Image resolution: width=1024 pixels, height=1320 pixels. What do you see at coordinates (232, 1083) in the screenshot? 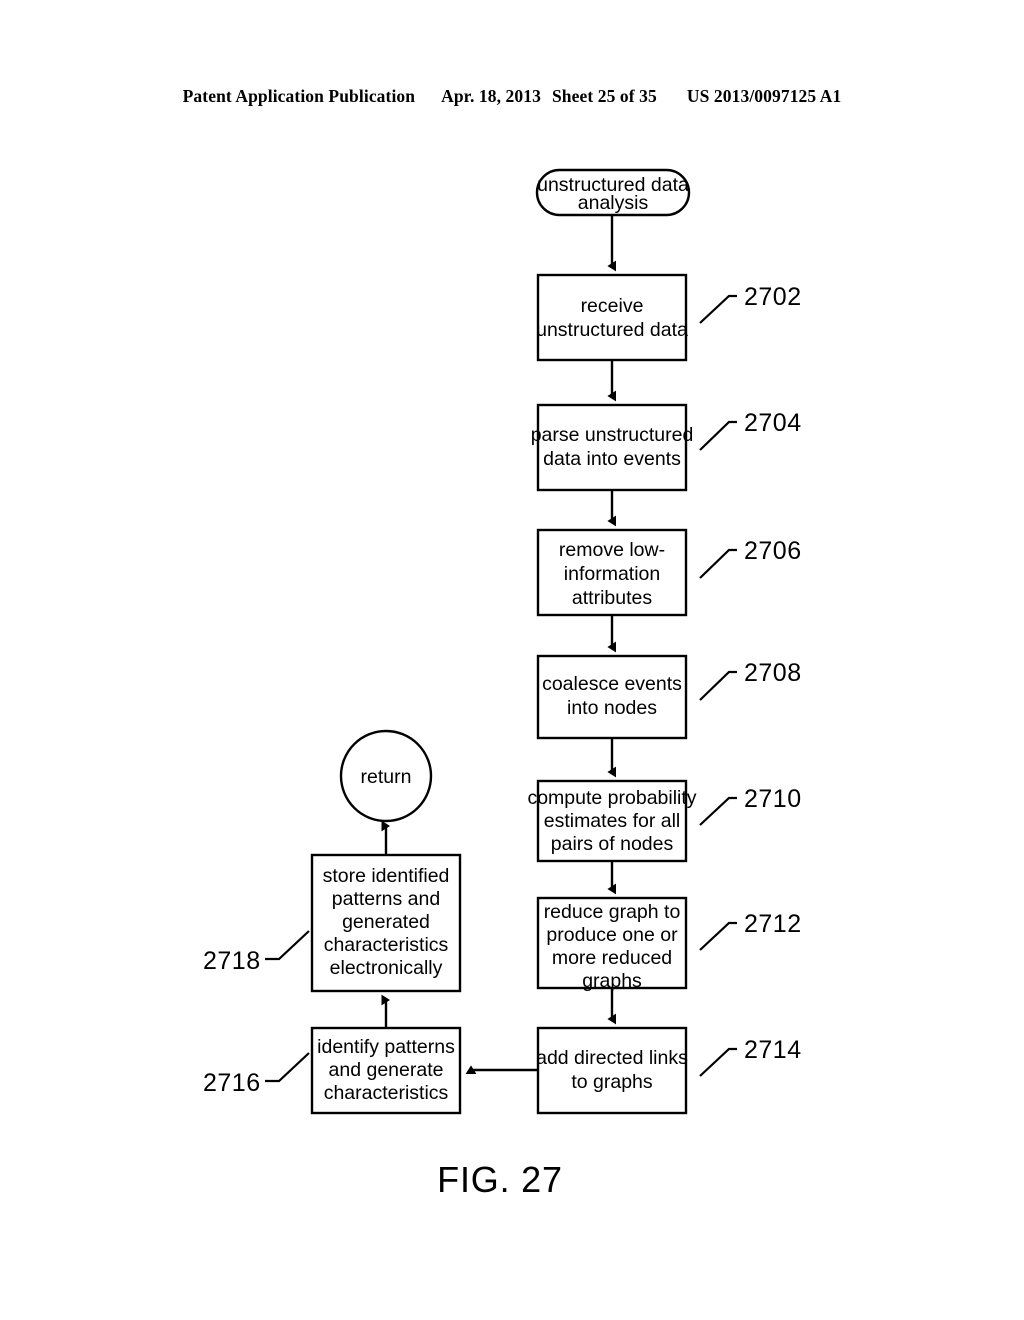
I see `ref-number-2716: 2716` at bounding box center [232, 1083].